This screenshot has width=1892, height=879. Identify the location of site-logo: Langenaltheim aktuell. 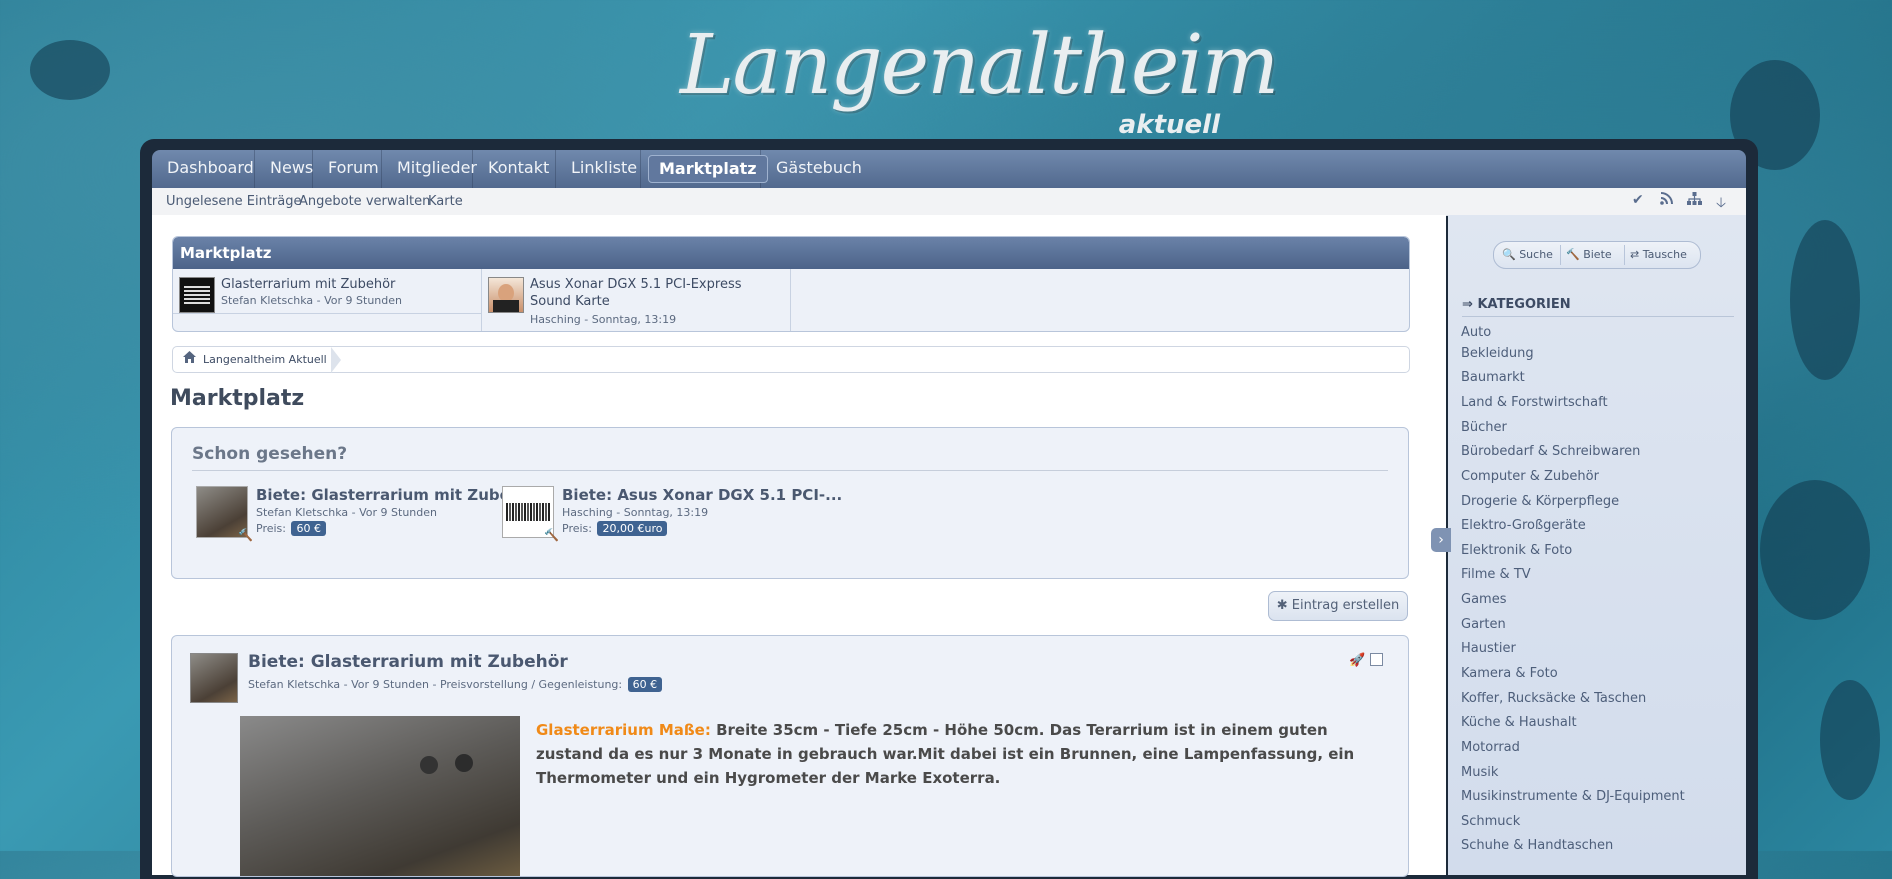
(959, 82).